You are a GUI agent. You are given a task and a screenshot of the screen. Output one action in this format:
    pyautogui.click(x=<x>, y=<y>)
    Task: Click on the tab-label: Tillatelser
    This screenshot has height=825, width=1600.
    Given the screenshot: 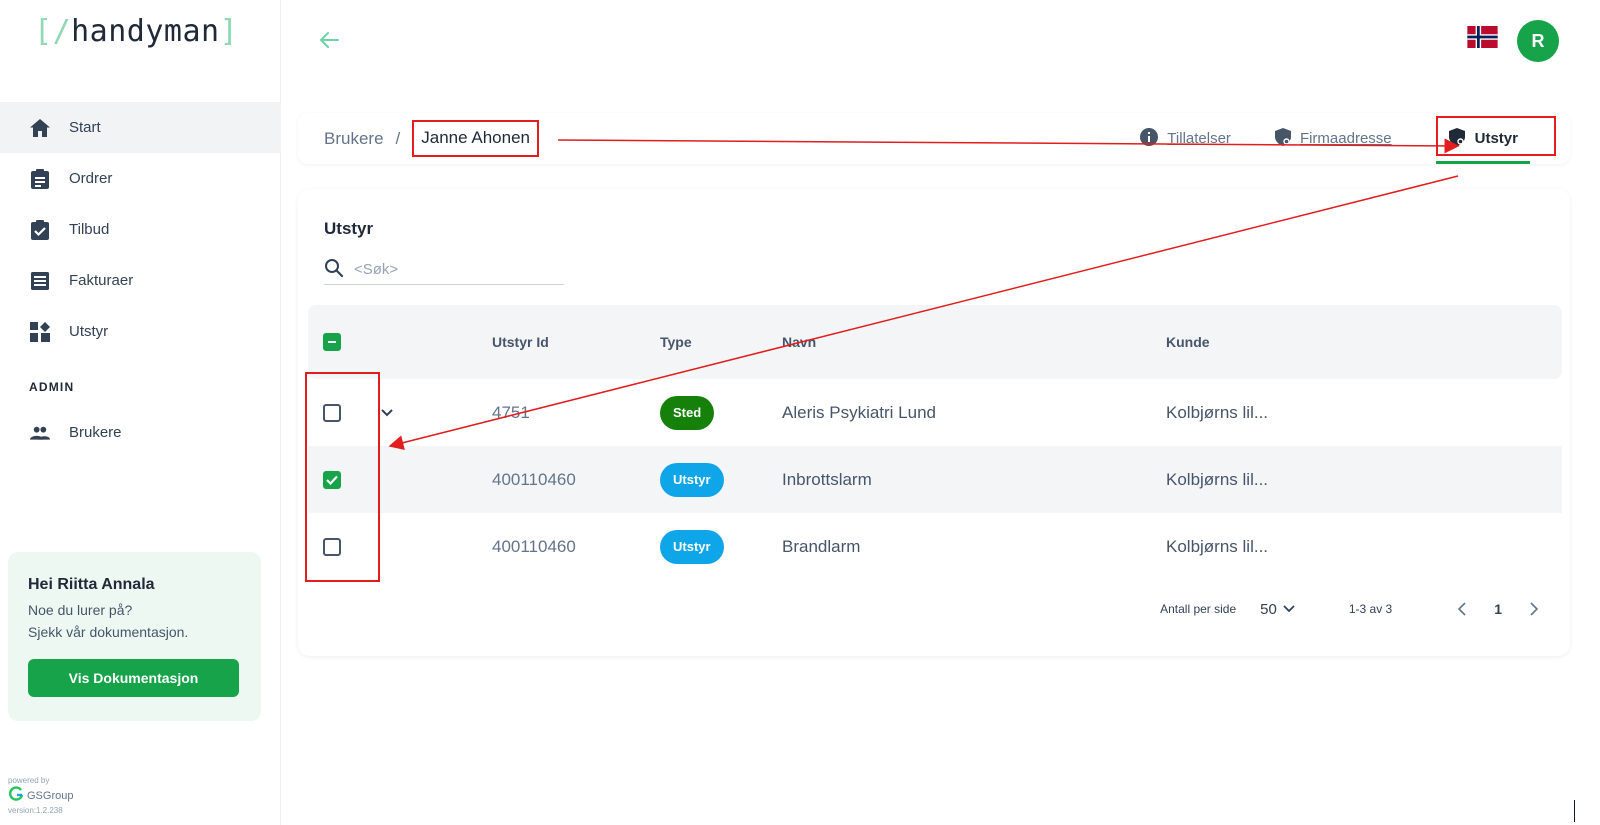 What is the action you would take?
    pyautogui.click(x=1199, y=138)
    